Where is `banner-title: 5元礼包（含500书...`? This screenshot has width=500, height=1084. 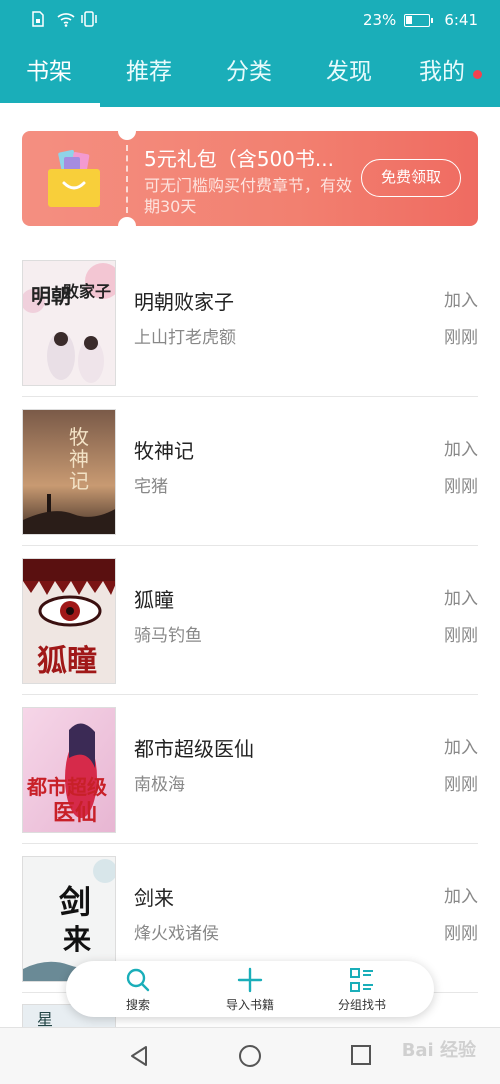 banner-title: 5元礼包（含500书... is located at coordinates (239, 159).